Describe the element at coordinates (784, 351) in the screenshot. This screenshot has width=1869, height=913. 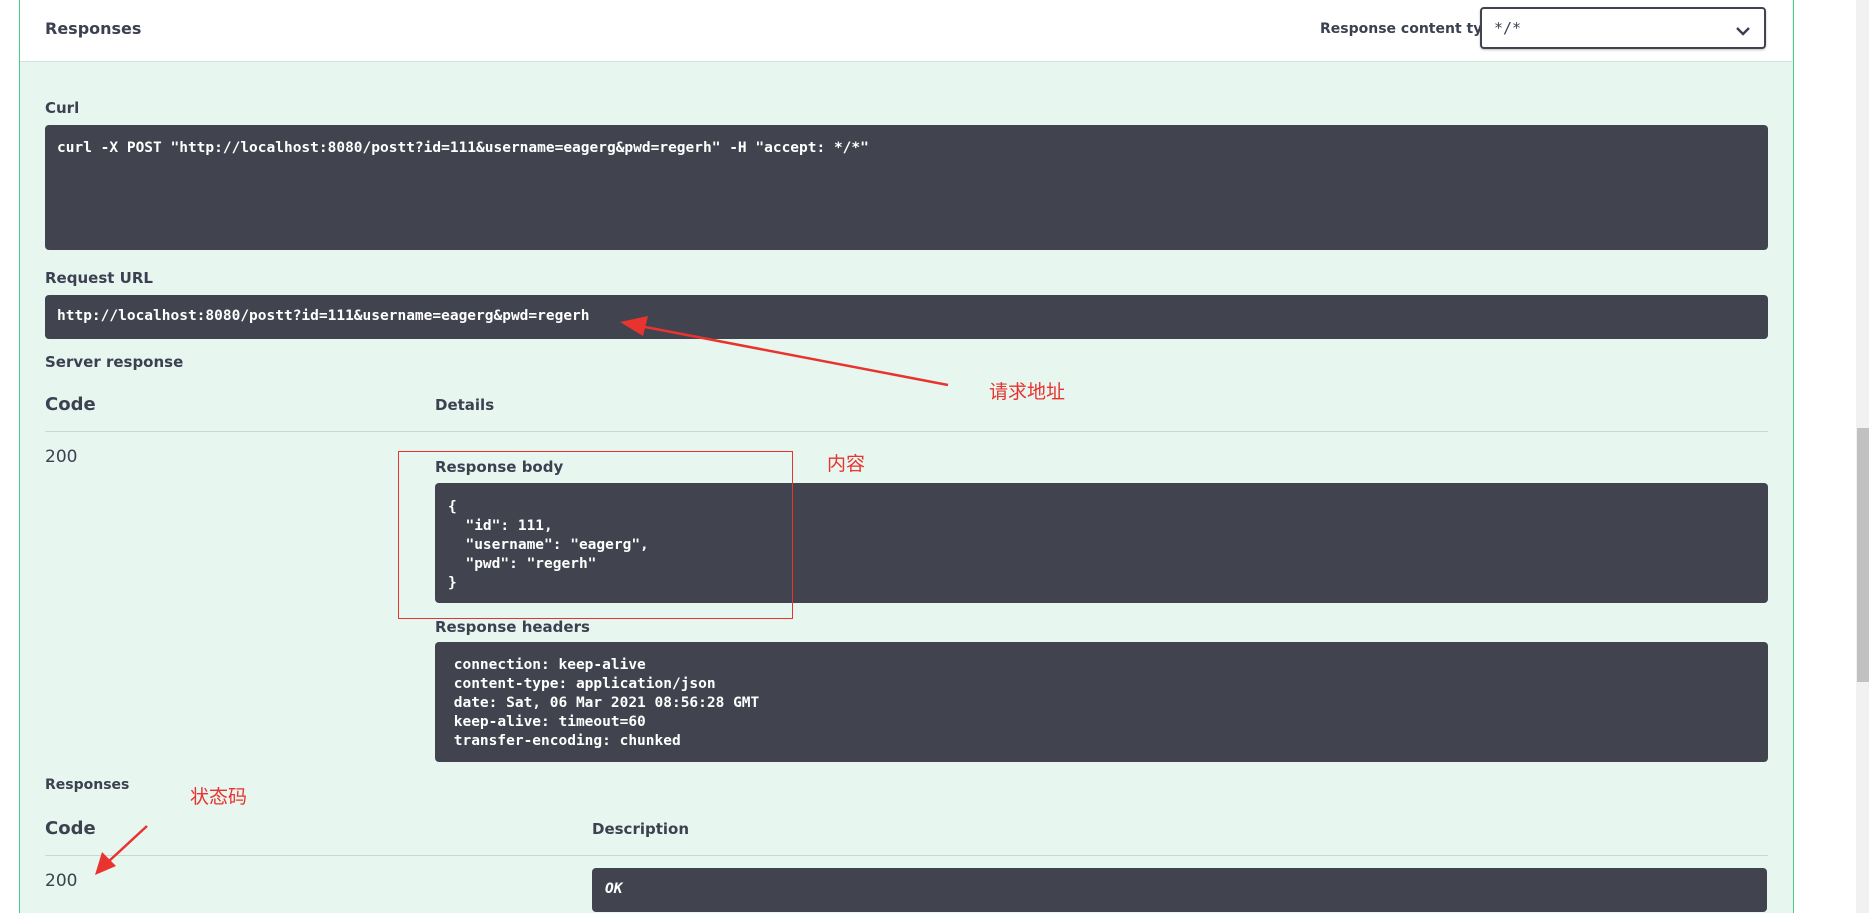
I see `arrow-to-request-url` at that location.